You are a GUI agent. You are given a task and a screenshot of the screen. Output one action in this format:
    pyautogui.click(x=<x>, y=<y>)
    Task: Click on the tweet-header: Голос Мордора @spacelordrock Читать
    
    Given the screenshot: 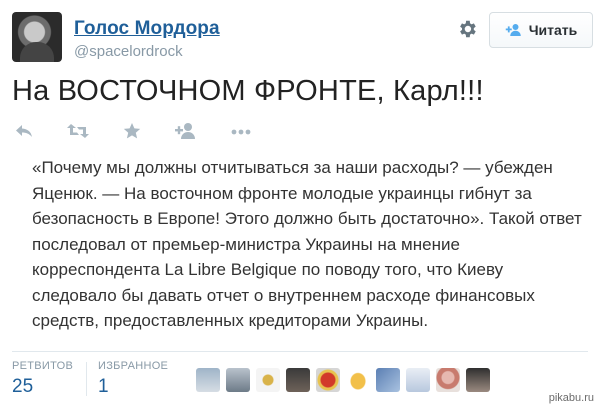 What is the action you would take?
    pyautogui.click(x=302, y=37)
    